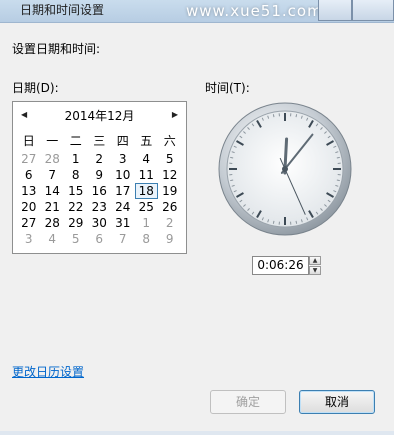 This screenshot has height=435, width=394. What do you see at coordinates (147, 207) in the screenshot?
I see `calendar-day: 25` at bounding box center [147, 207].